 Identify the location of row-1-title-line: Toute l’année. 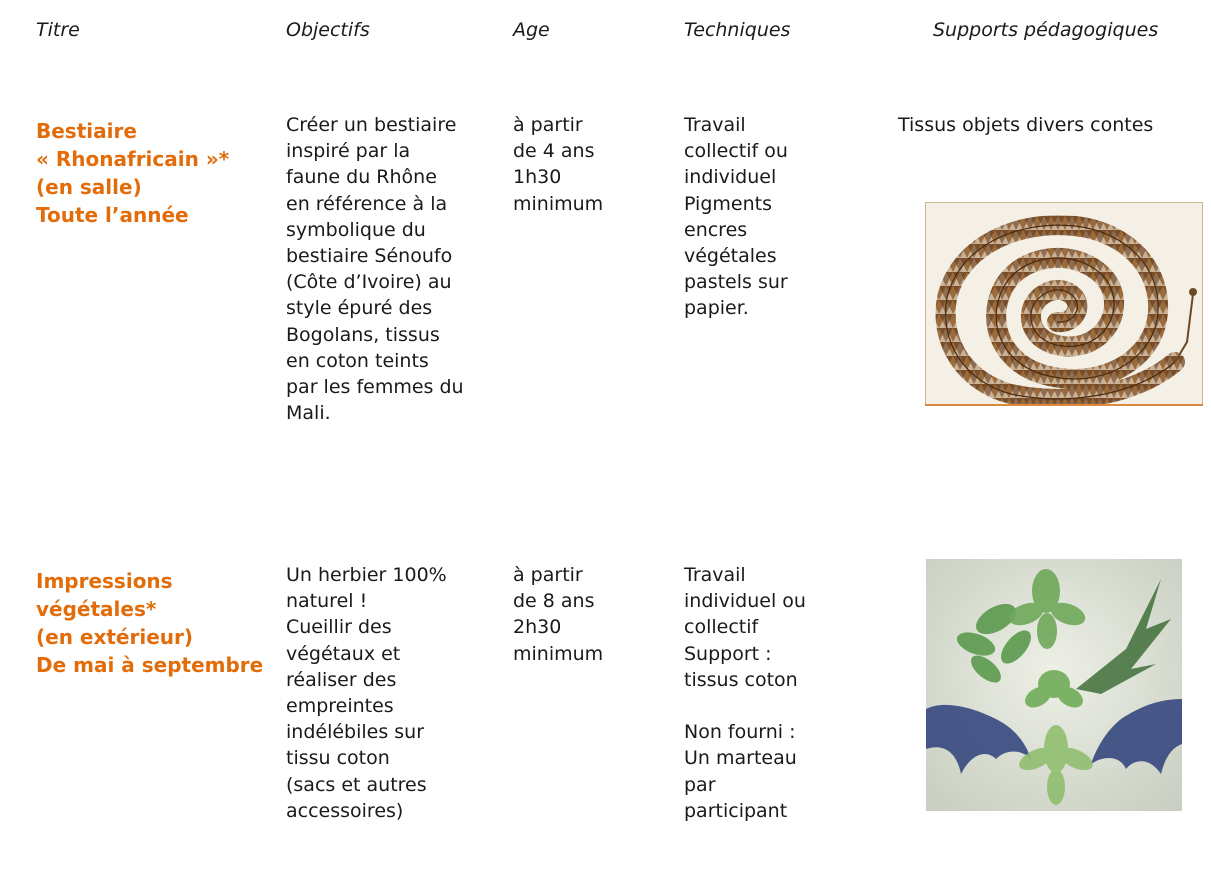
(112, 215).